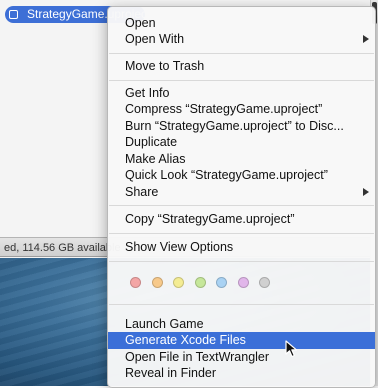  What do you see at coordinates (197, 357) in the screenshot?
I see `menu-item-label: Open File in TextWrangler` at bounding box center [197, 357].